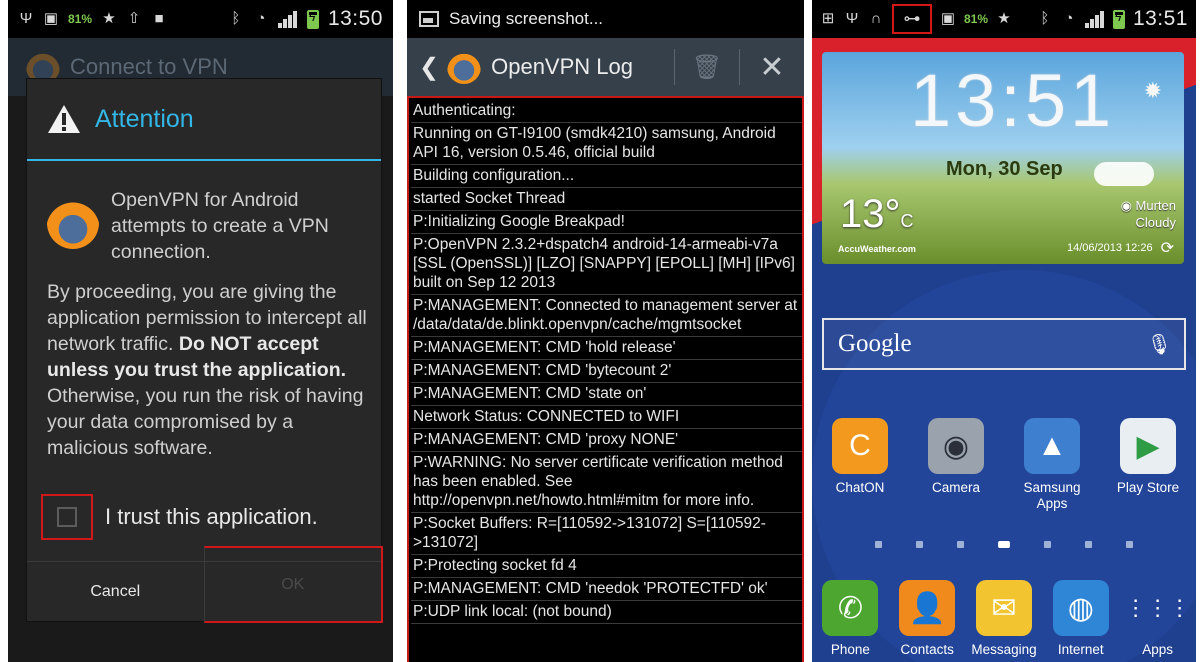 Image resolution: width=1200 pixels, height=662 pixels. Describe the element at coordinates (1159, 344) in the screenshot. I see `microphone-icon: 🎙` at that location.